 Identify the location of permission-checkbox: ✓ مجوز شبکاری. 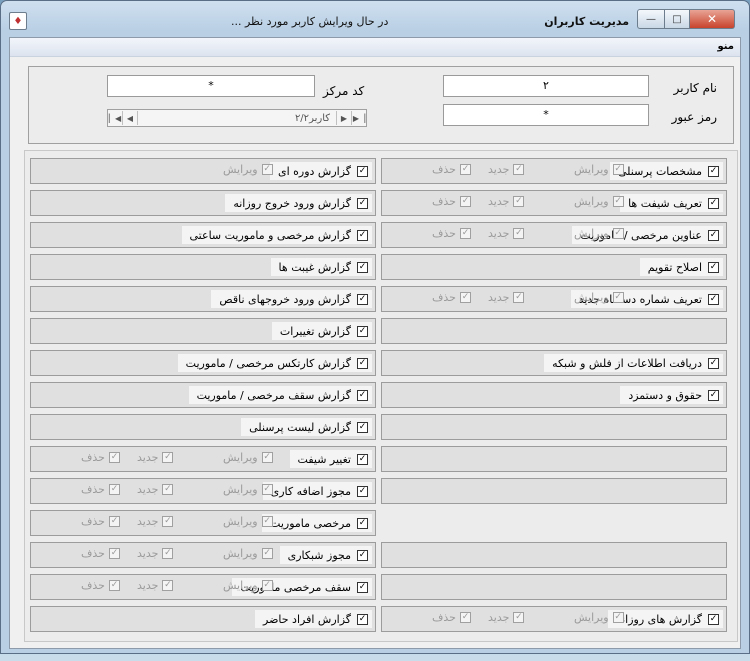
(325, 555).